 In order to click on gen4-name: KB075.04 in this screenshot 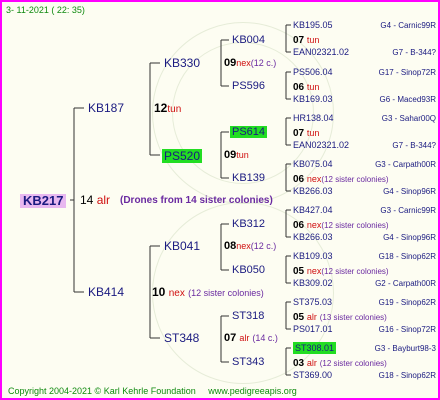, I will do `click(313, 164)`.